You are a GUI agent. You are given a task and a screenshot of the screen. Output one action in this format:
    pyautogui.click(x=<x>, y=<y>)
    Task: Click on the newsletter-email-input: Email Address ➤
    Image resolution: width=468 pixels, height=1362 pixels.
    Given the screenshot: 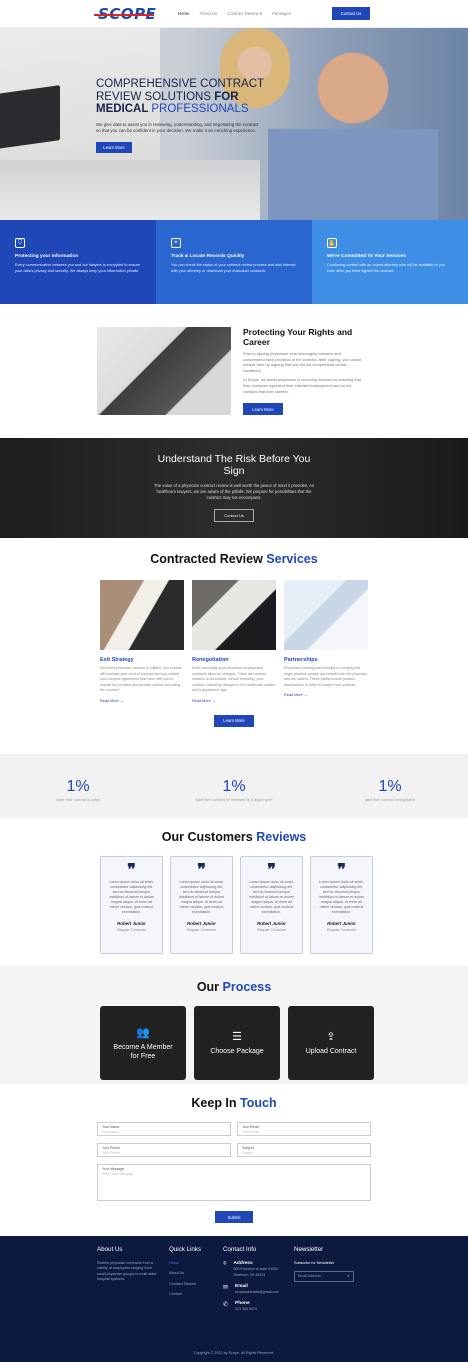 What is the action you would take?
    pyautogui.click(x=324, y=1277)
    